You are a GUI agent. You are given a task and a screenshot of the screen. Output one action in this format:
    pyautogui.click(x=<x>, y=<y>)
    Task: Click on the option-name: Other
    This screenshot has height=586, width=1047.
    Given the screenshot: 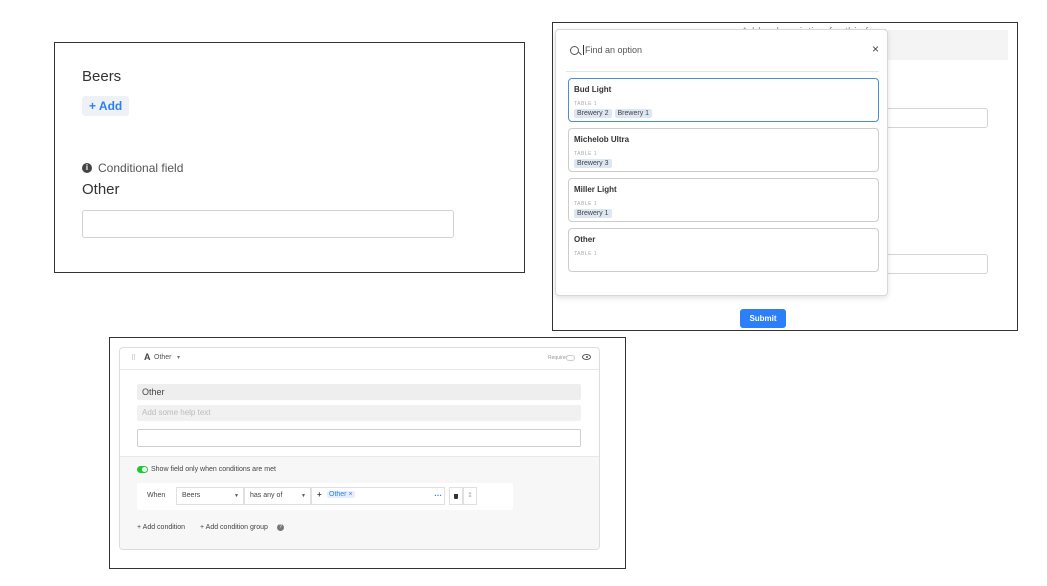 What is the action you would take?
    pyautogui.click(x=585, y=239)
    